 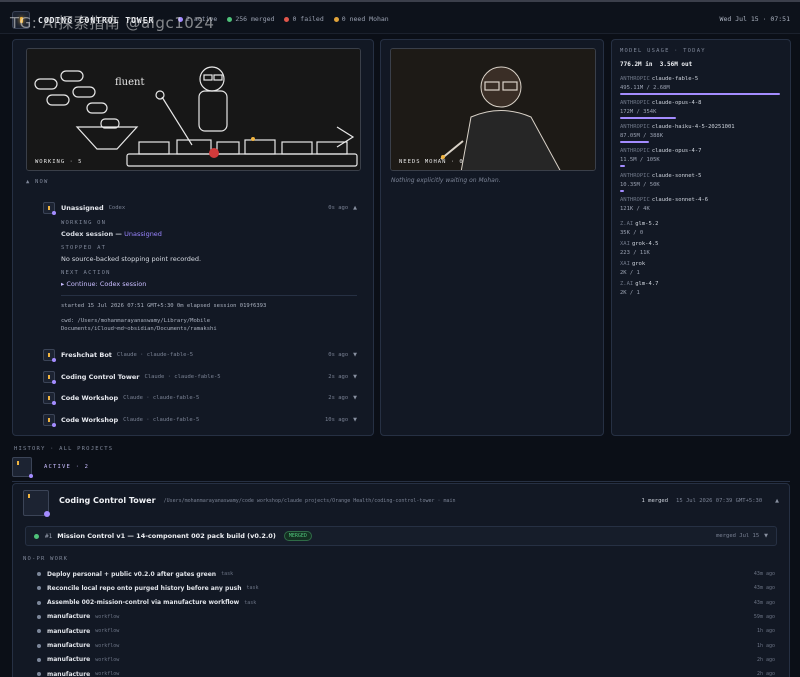 What do you see at coordinates (656, 64) in the screenshot?
I see `usage-totals: 776.2M in 3.56M out` at bounding box center [656, 64].